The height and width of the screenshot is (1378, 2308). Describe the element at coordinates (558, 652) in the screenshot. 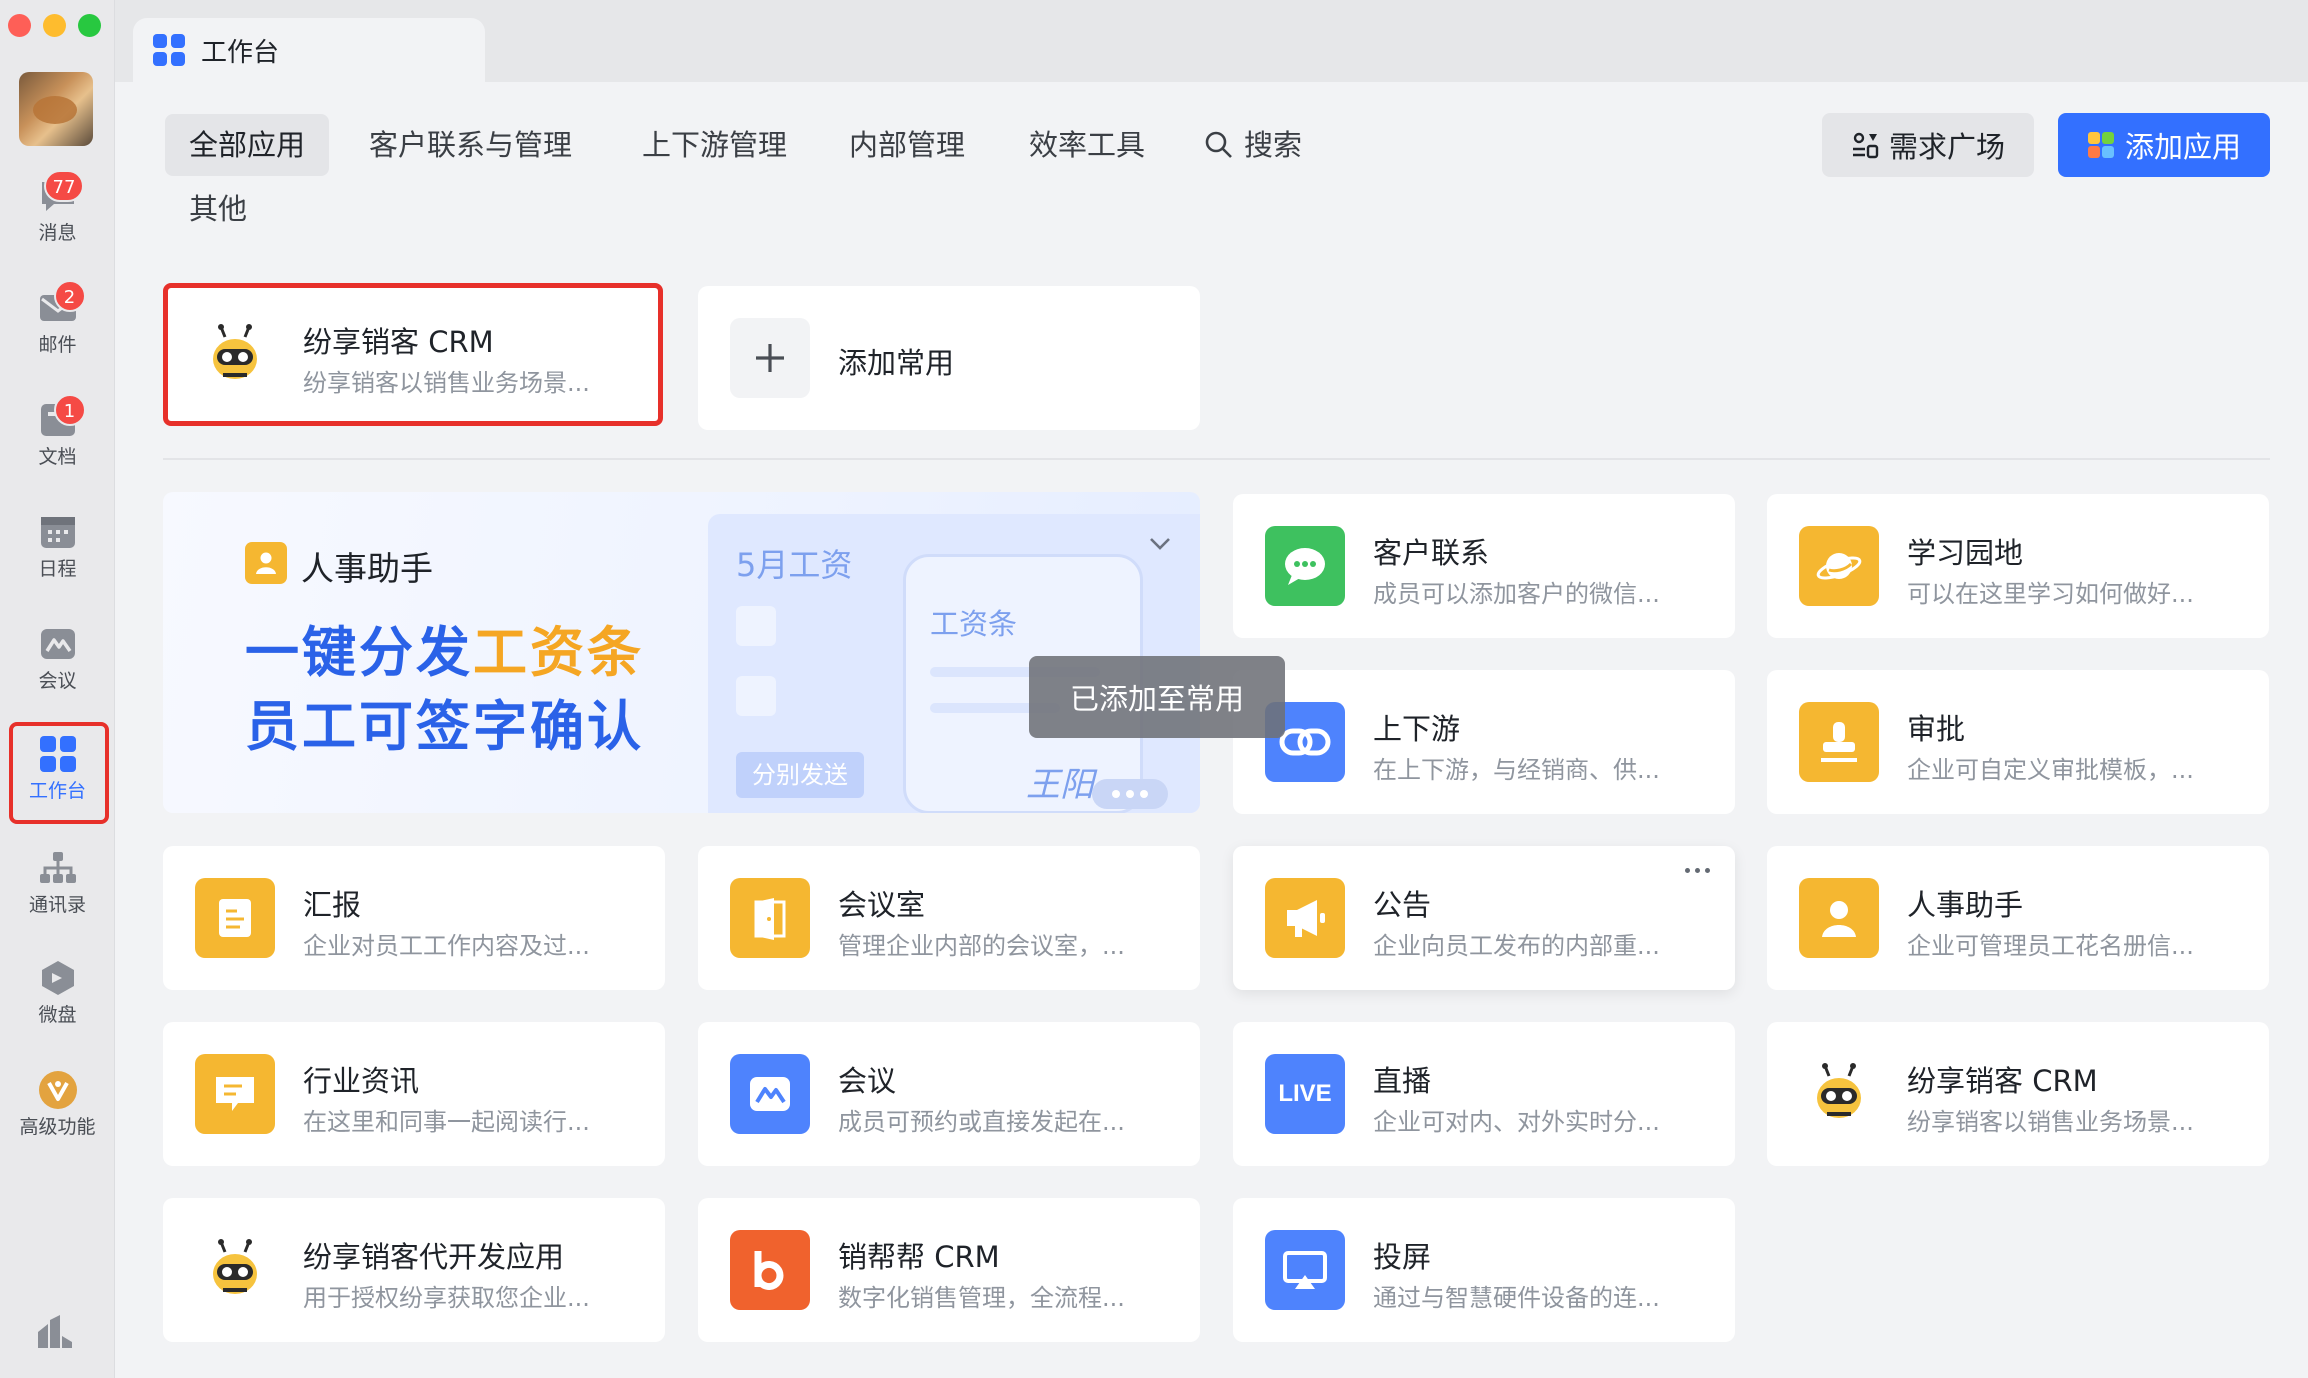

I see `headline-highlight: 工资条` at that location.